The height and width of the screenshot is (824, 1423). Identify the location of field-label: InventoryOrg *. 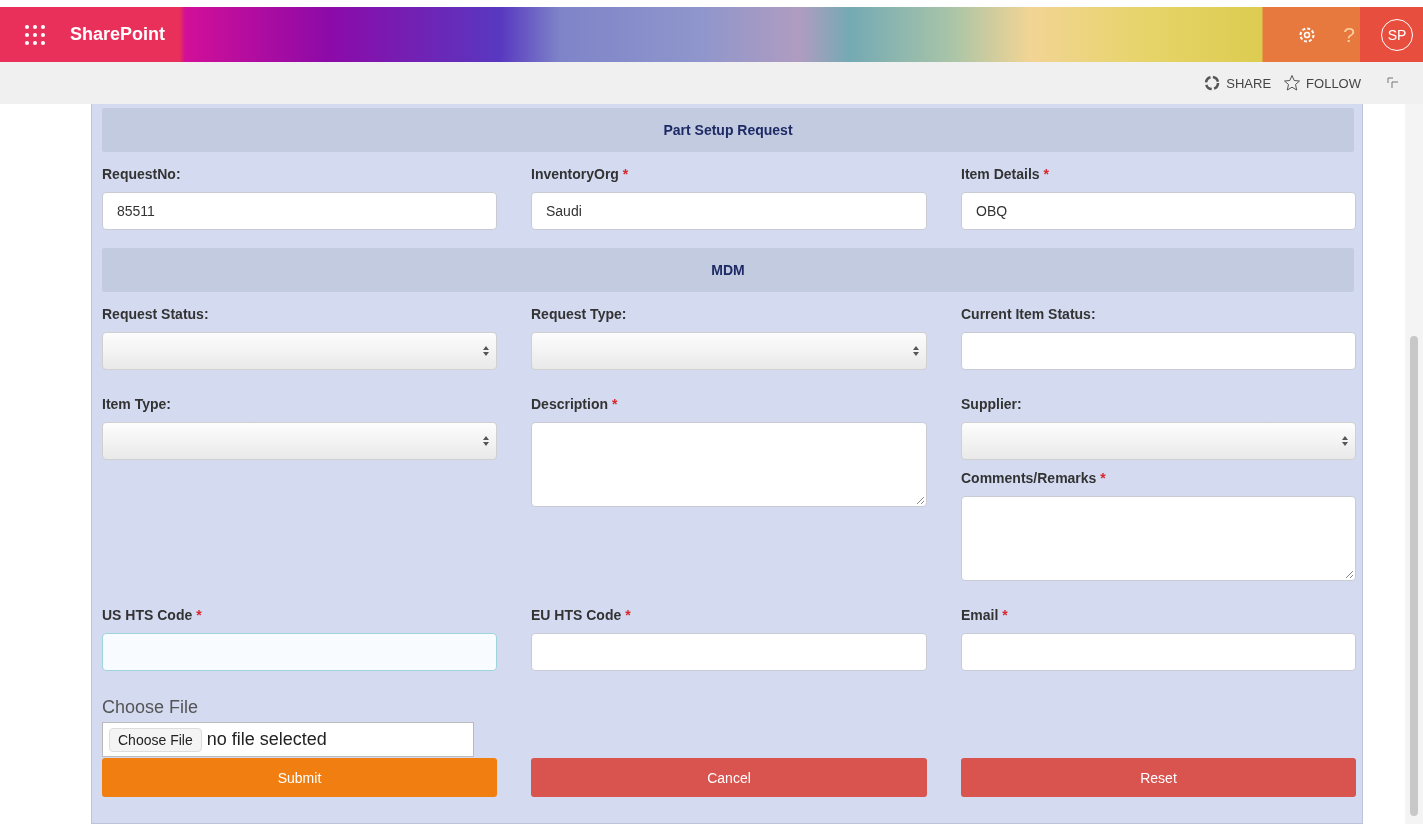
(580, 175).